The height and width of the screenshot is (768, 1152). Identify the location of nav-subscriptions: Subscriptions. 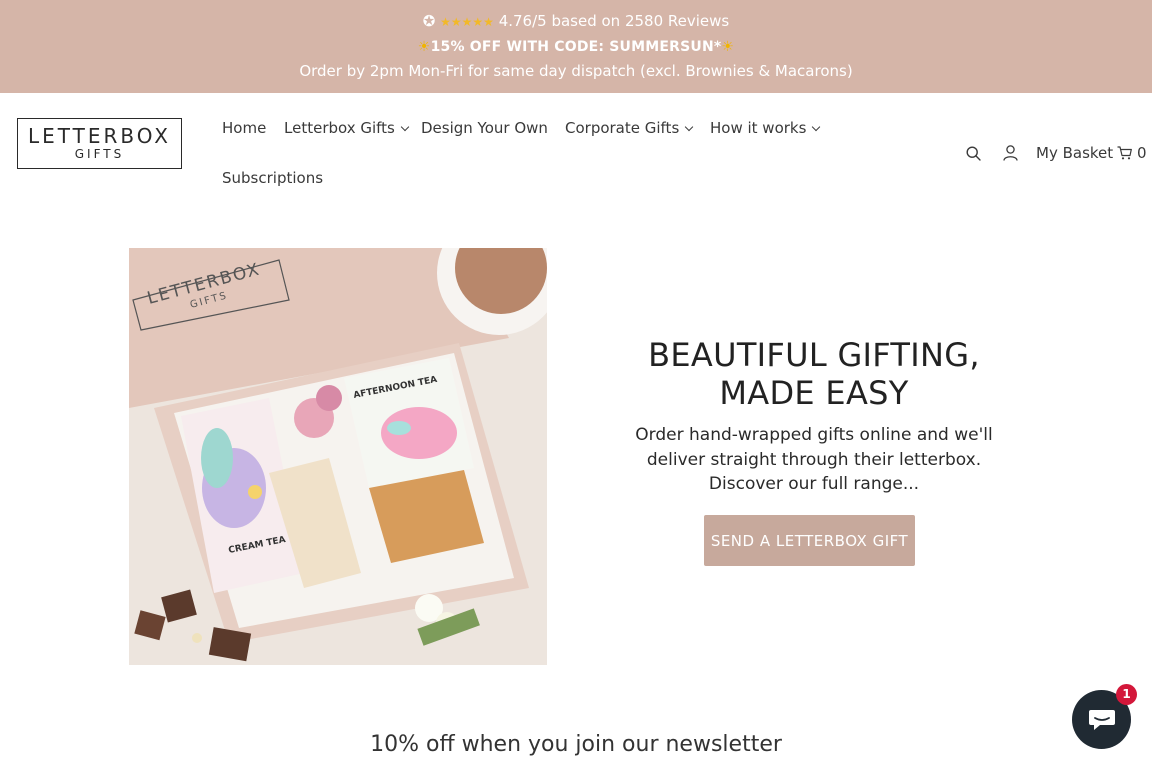
(272, 178).